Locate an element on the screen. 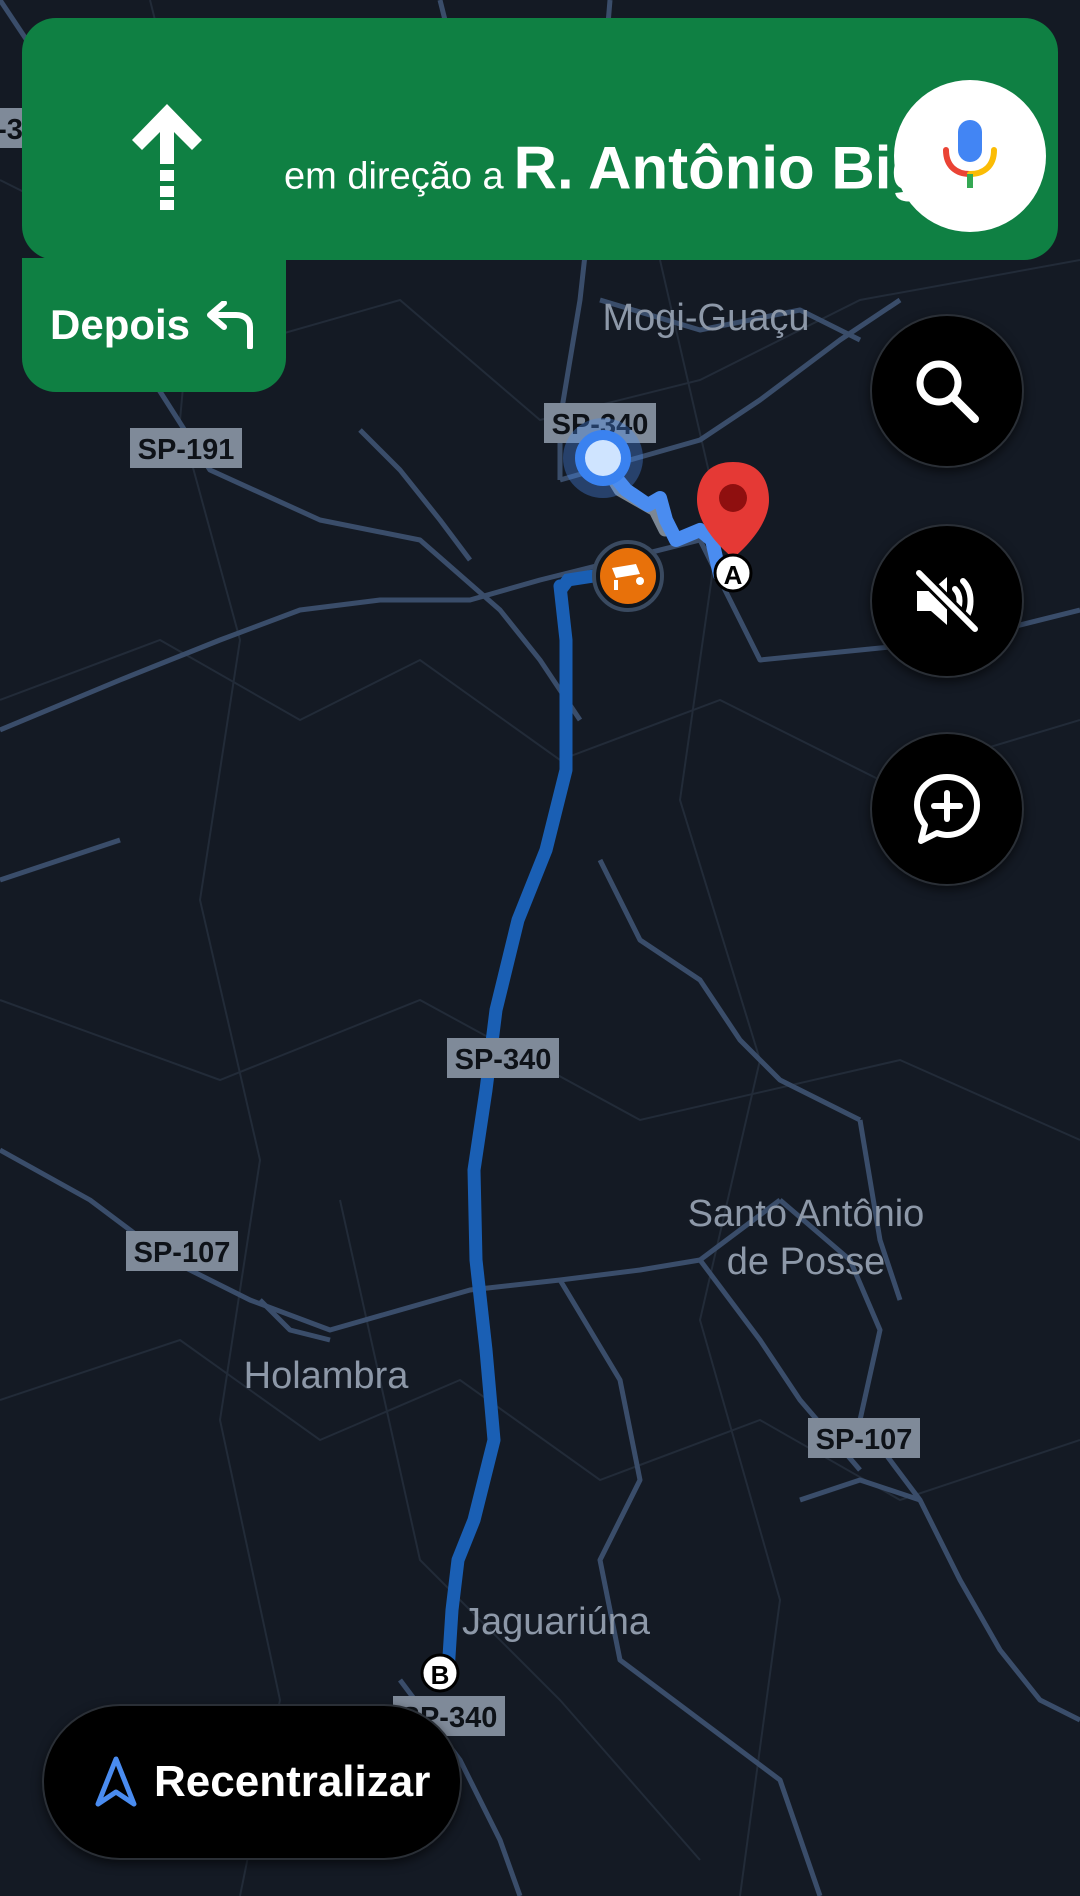  search-icon is located at coordinates (947, 391).